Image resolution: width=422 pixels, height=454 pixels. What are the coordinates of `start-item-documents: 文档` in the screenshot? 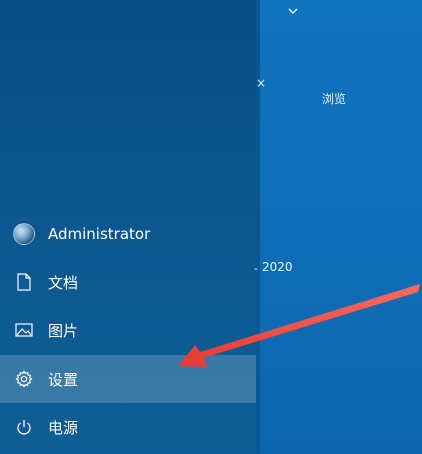 It's located at (128, 282).